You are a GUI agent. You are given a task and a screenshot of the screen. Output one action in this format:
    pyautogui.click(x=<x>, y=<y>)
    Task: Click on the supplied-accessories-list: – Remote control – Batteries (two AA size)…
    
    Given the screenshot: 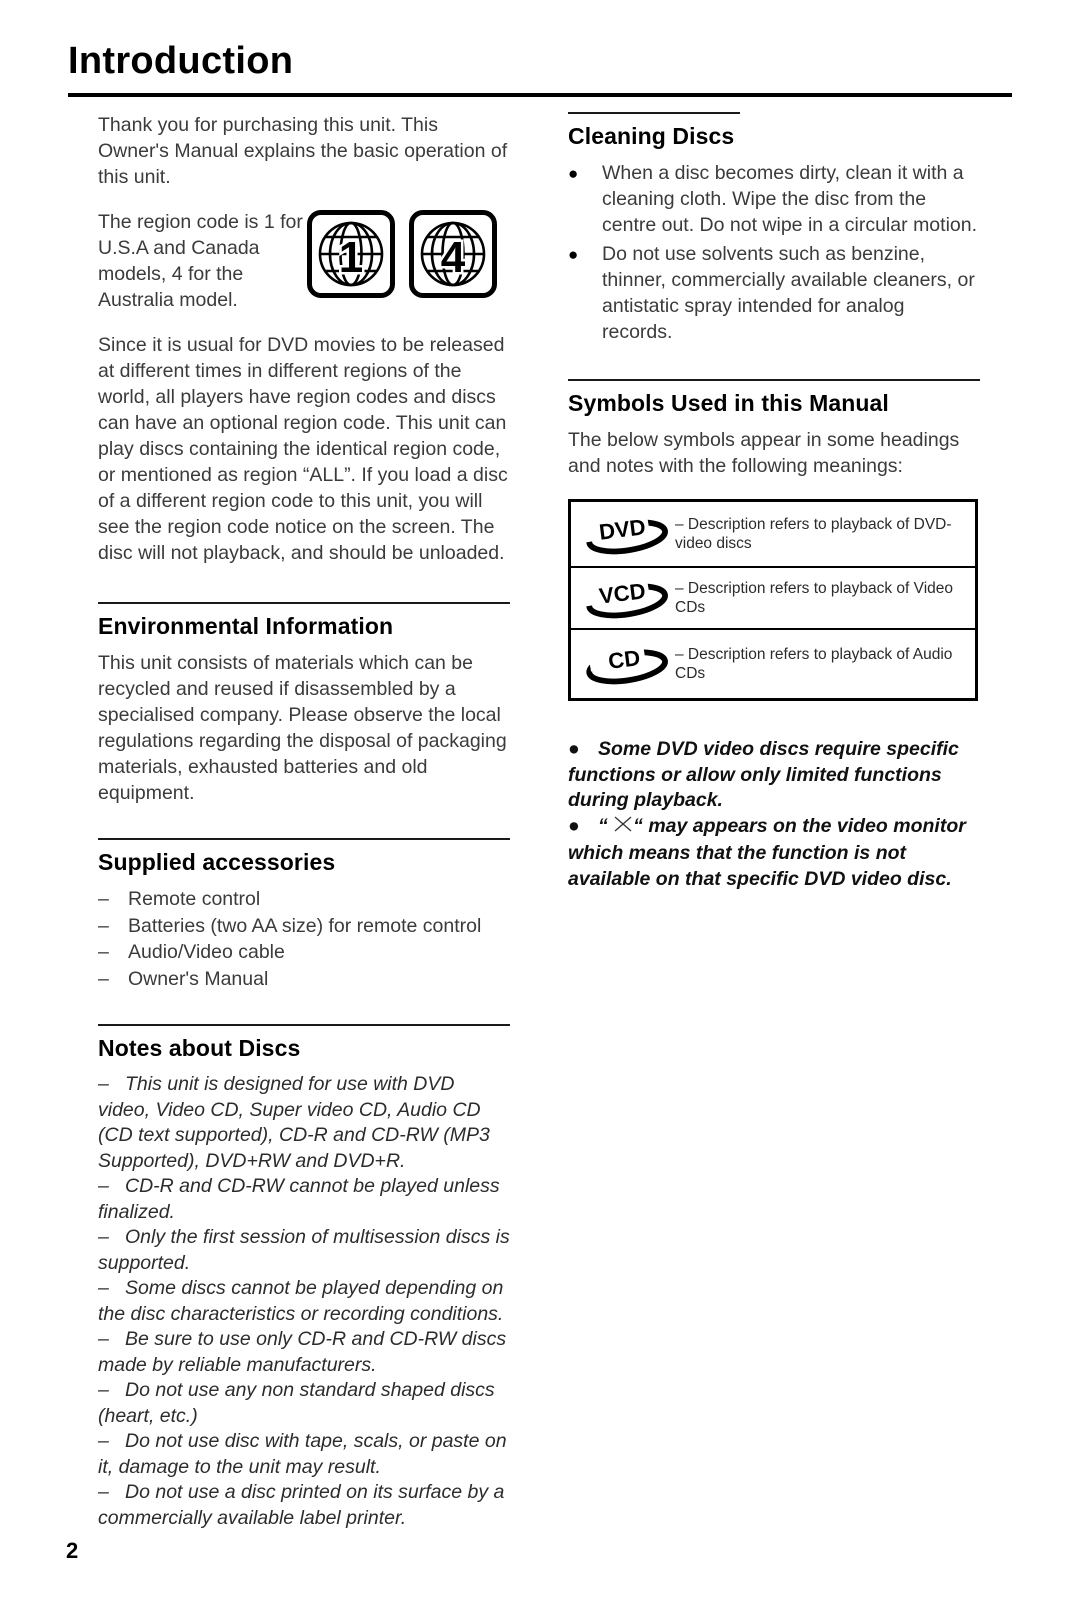 What is the action you would take?
    pyautogui.click(x=304, y=939)
    